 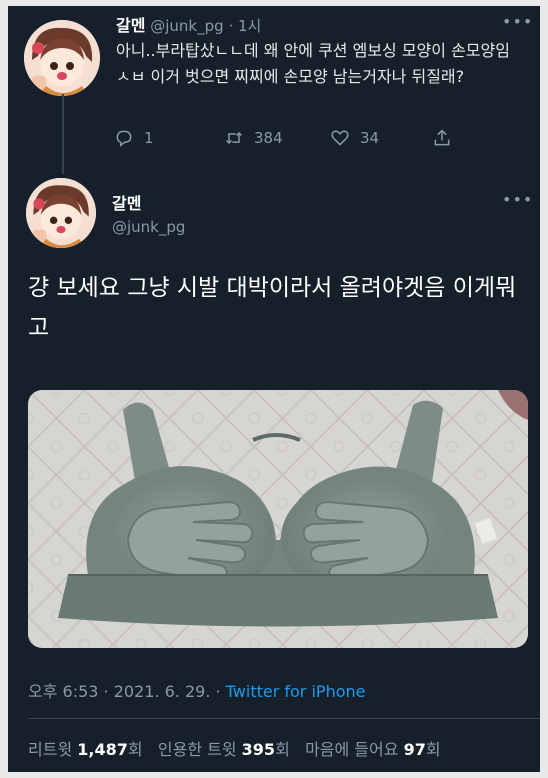 What do you see at coordinates (352, 749) in the screenshot?
I see `likes-label: 마음에 들어요` at bounding box center [352, 749].